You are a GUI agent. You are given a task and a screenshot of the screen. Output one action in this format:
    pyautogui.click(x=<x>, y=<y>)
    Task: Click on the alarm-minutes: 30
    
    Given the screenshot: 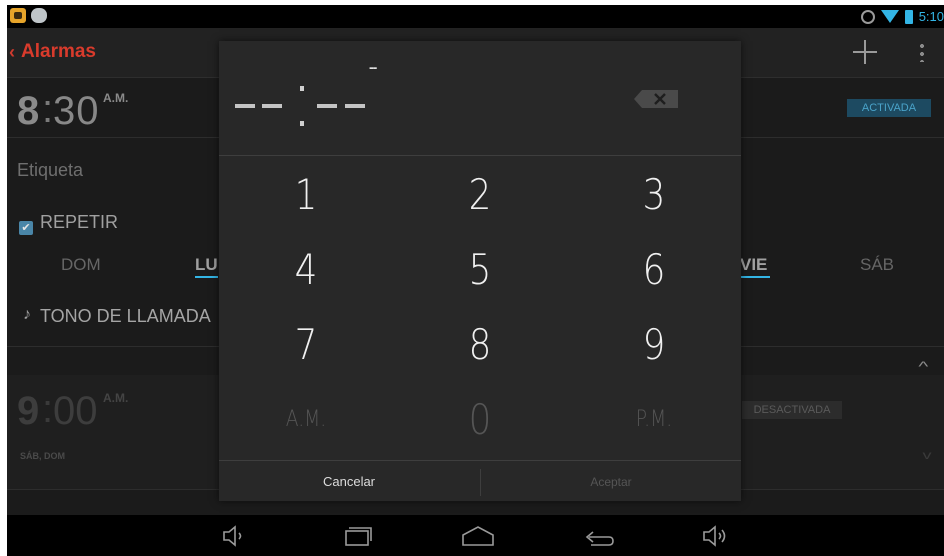 What is the action you would take?
    pyautogui.click(x=76, y=111)
    